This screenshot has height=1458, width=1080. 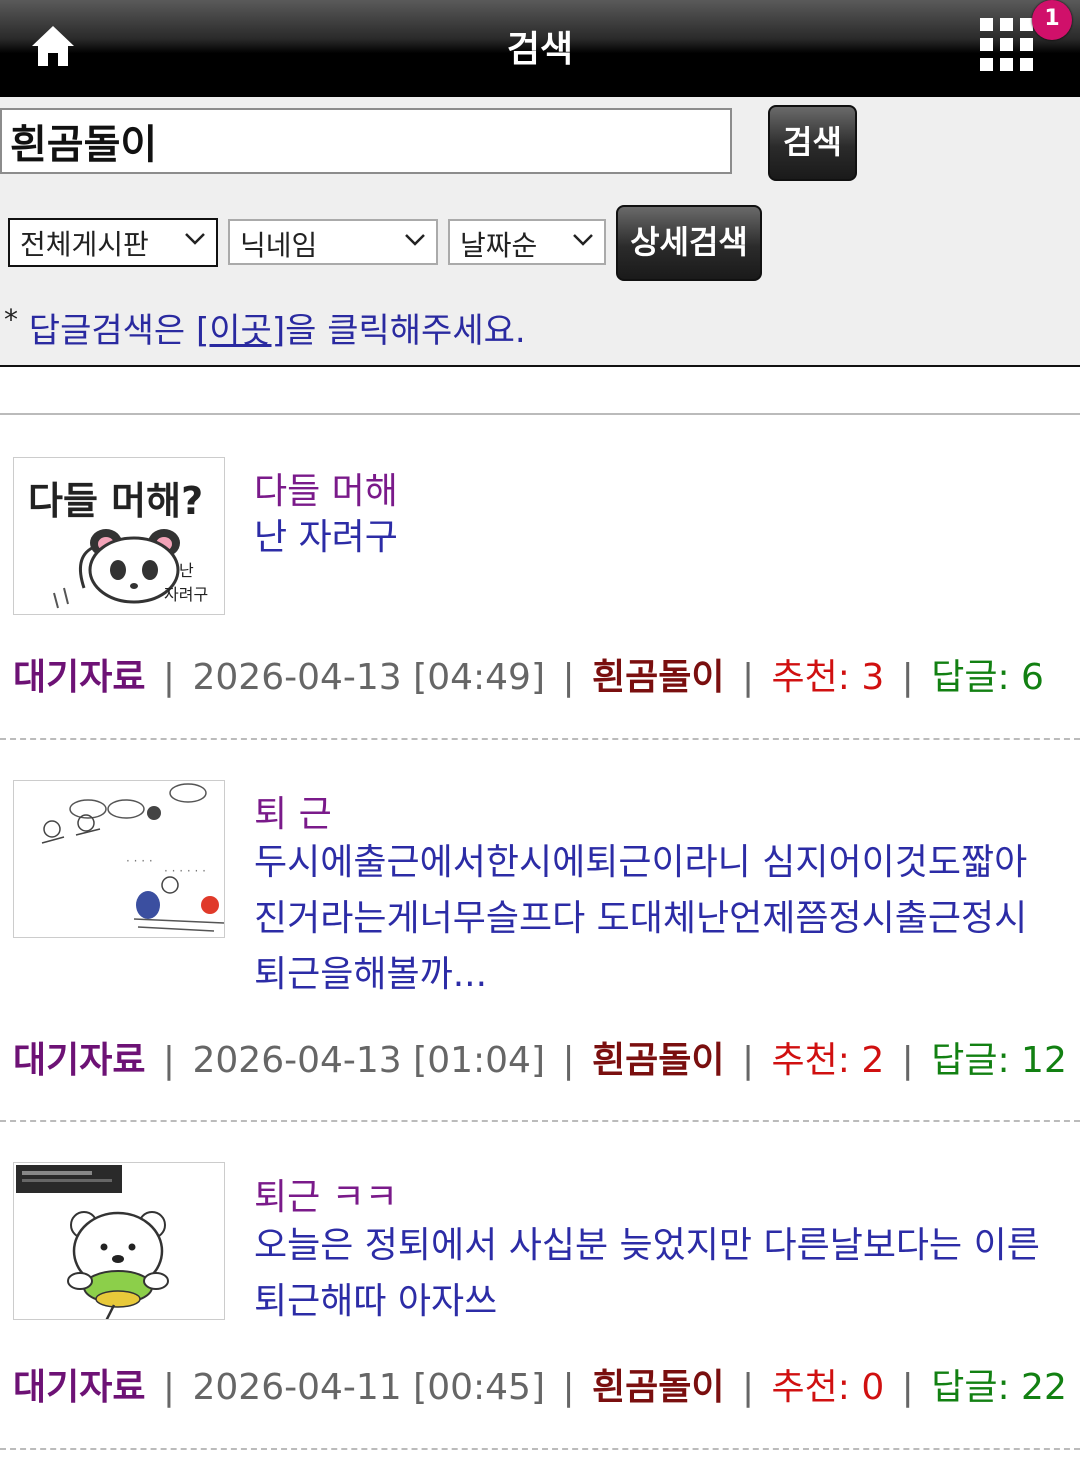 I want to click on post-date: 2026-04-13 [04:49], so click(x=369, y=677).